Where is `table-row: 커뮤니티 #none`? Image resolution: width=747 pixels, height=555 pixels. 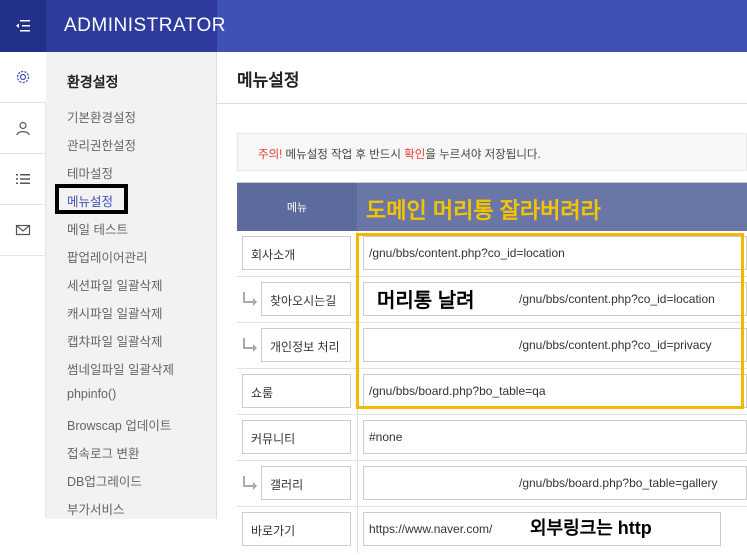
table-row: 커뮤니티 #none is located at coordinates (492, 438).